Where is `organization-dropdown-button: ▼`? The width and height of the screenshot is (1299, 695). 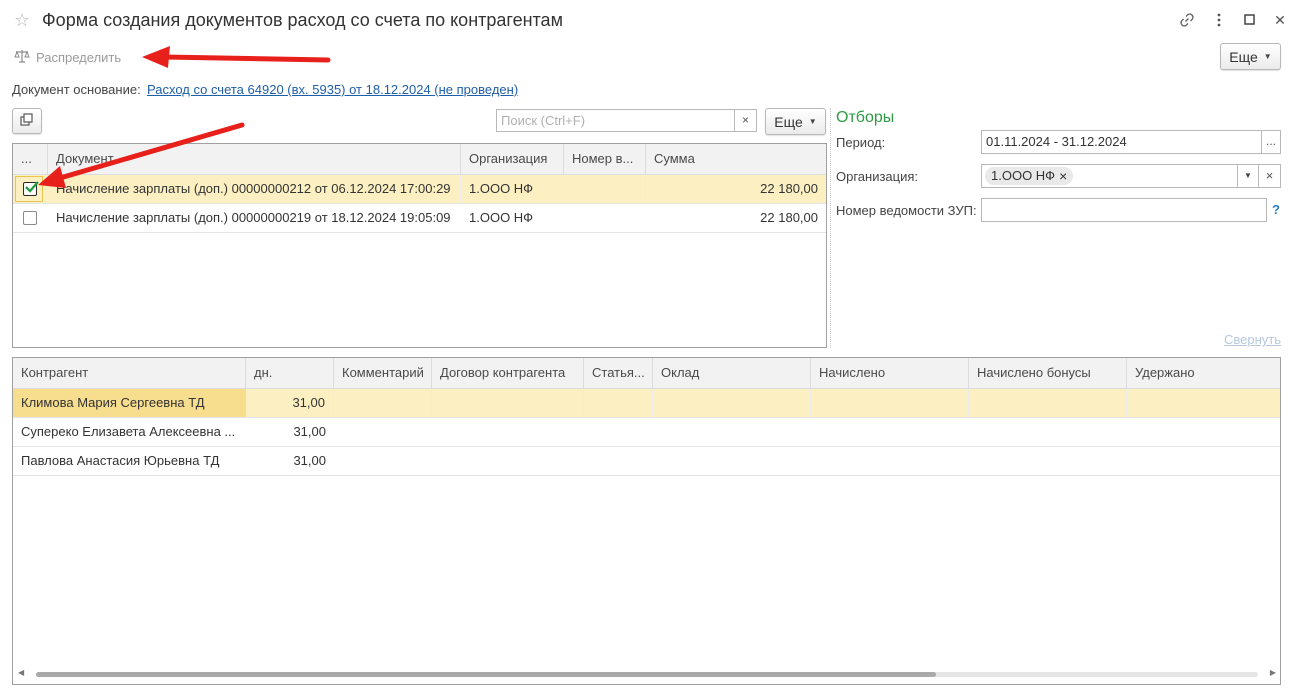 organization-dropdown-button: ▼ is located at coordinates (1248, 176).